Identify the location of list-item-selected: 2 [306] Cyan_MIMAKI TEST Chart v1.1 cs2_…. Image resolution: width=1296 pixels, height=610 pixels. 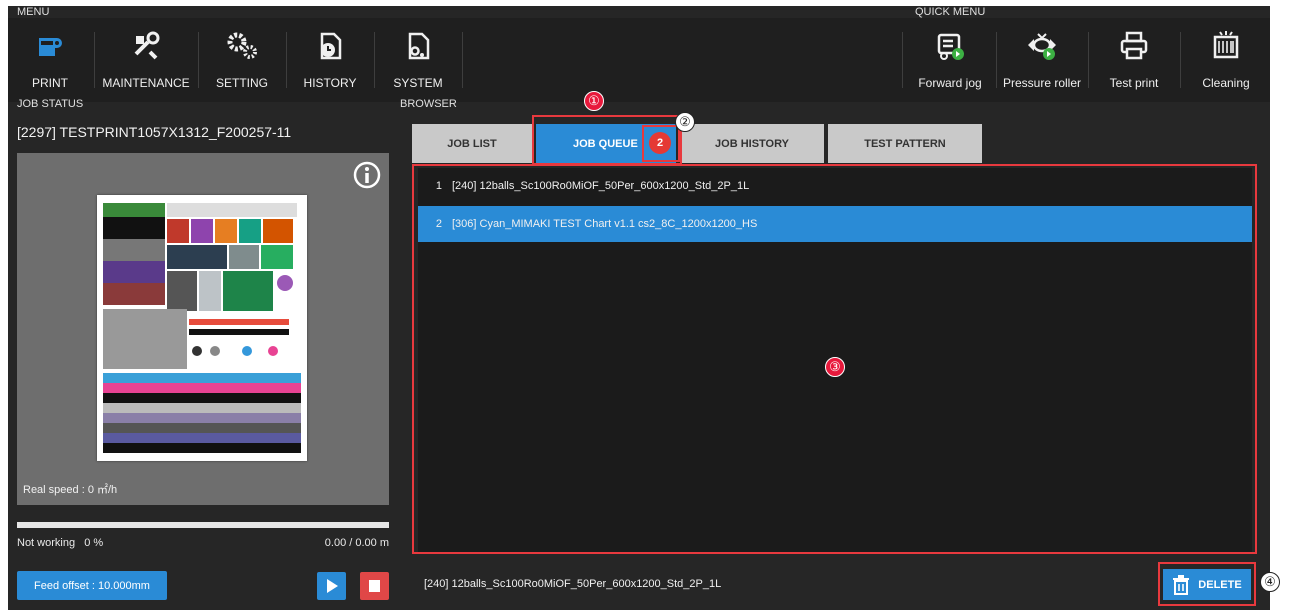
(835, 224).